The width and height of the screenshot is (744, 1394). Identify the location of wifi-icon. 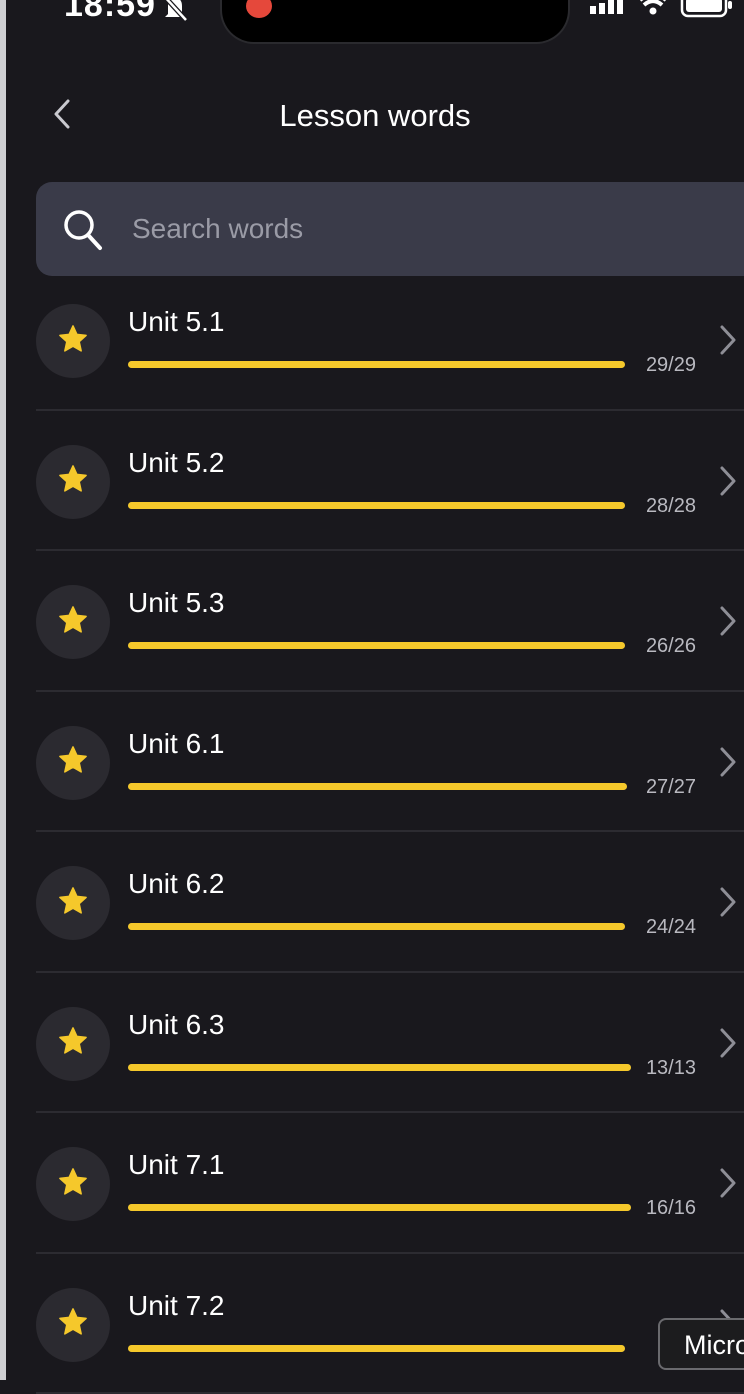
(653, 7).